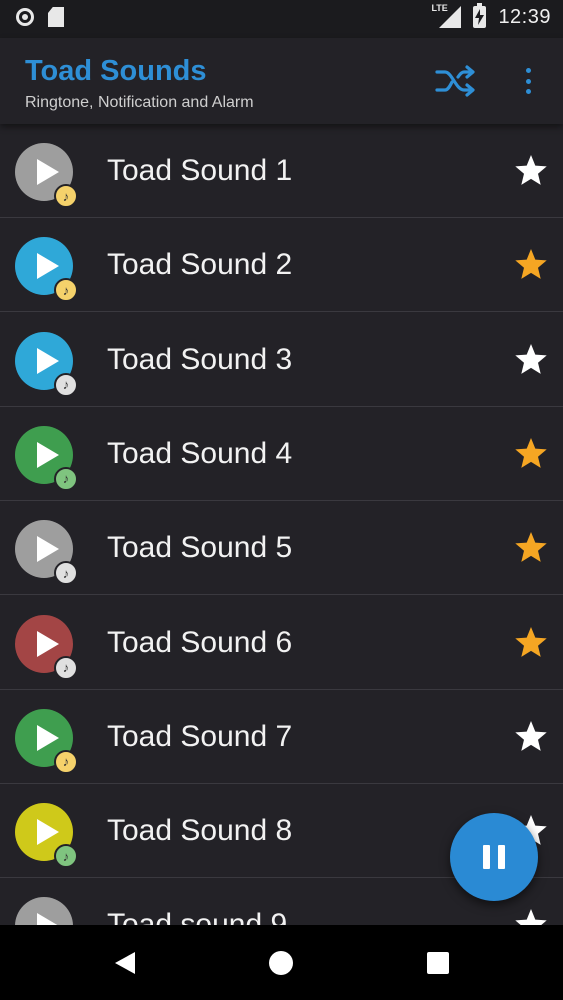 Image resolution: width=563 pixels, height=1000 pixels. Describe the element at coordinates (200, 453) in the screenshot. I see `sound-label: Toad Sound 4` at that location.